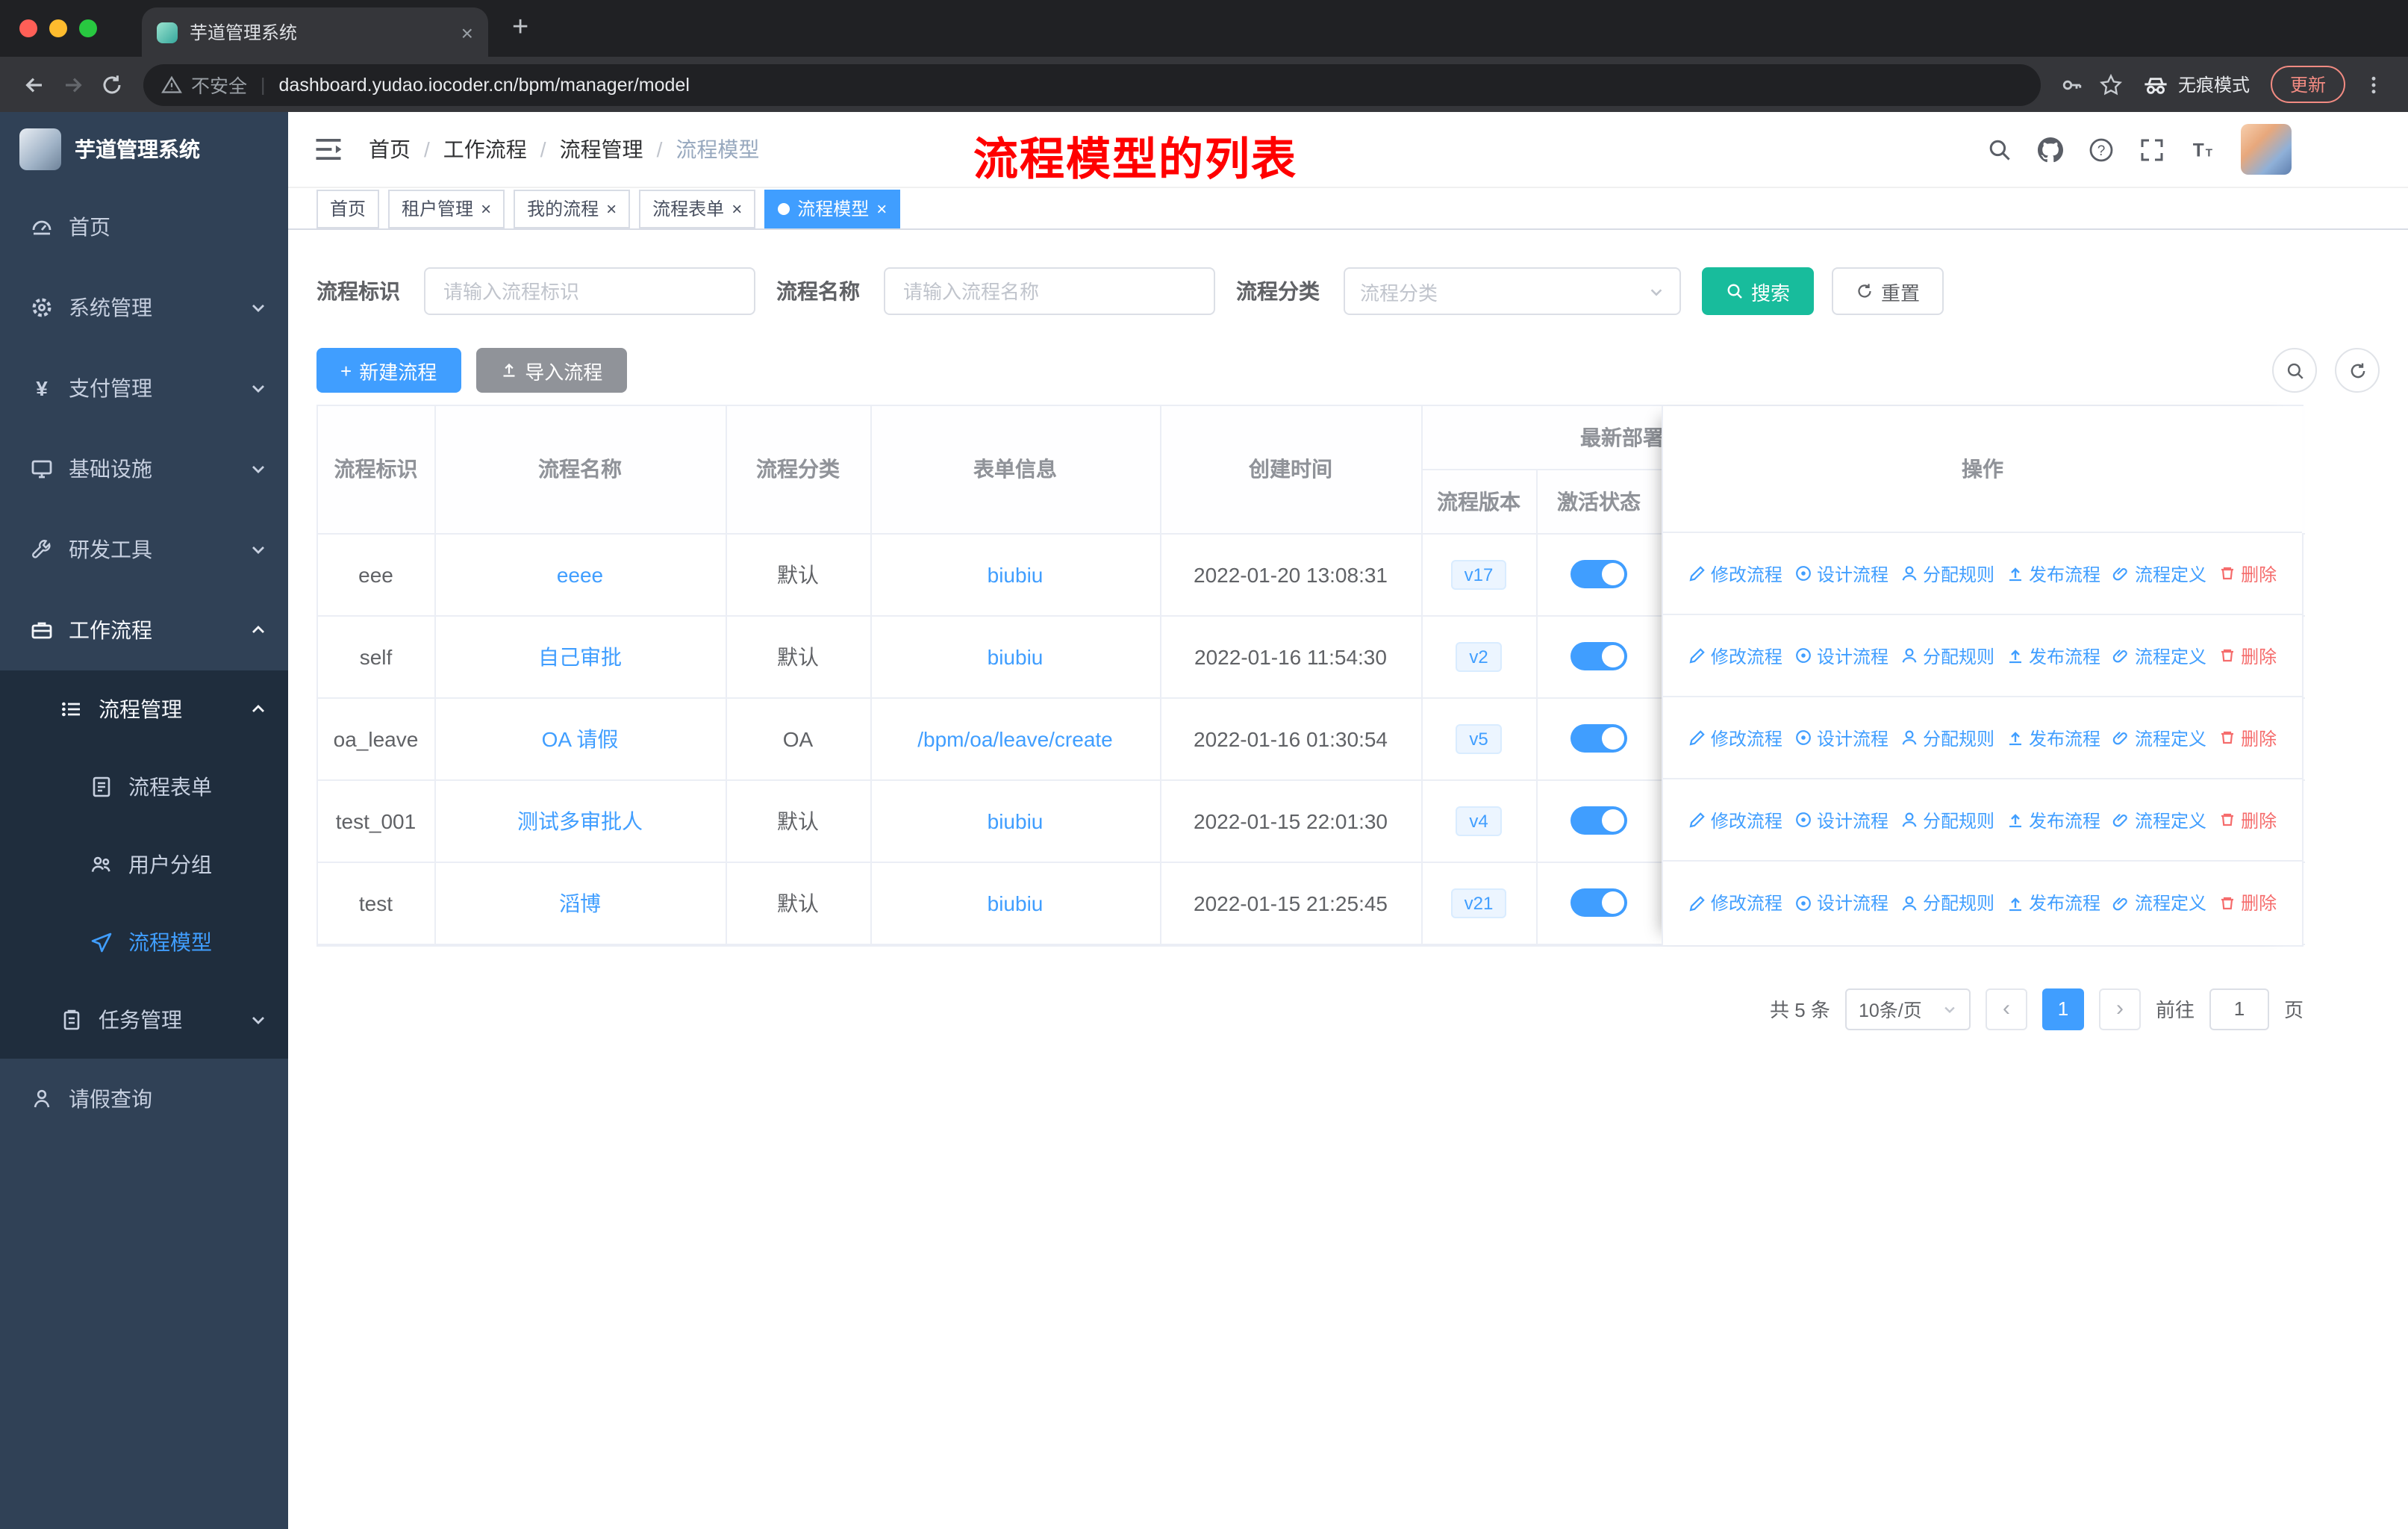 Image resolution: width=2408 pixels, height=1529 pixels. I want to click on tag-process-form: 流程表单 ×, so click(697, 209).